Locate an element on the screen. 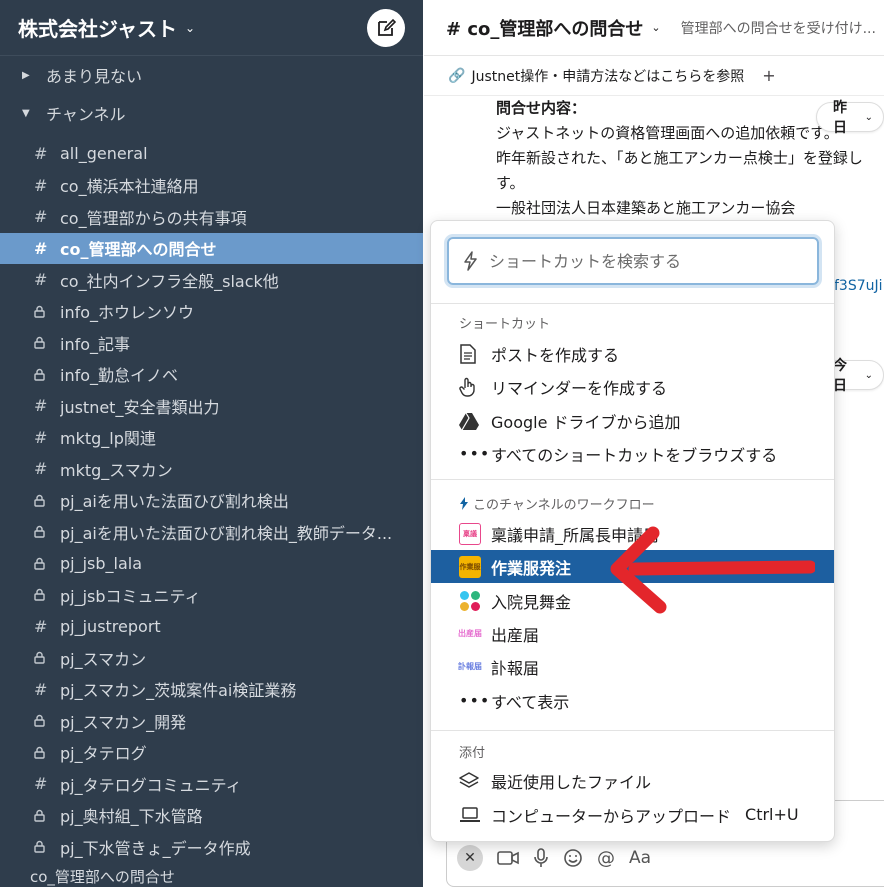 The width and height of the screenshot is (884, 887). item-label: コンピューターからアップロード is located at coordinates (611, 816).